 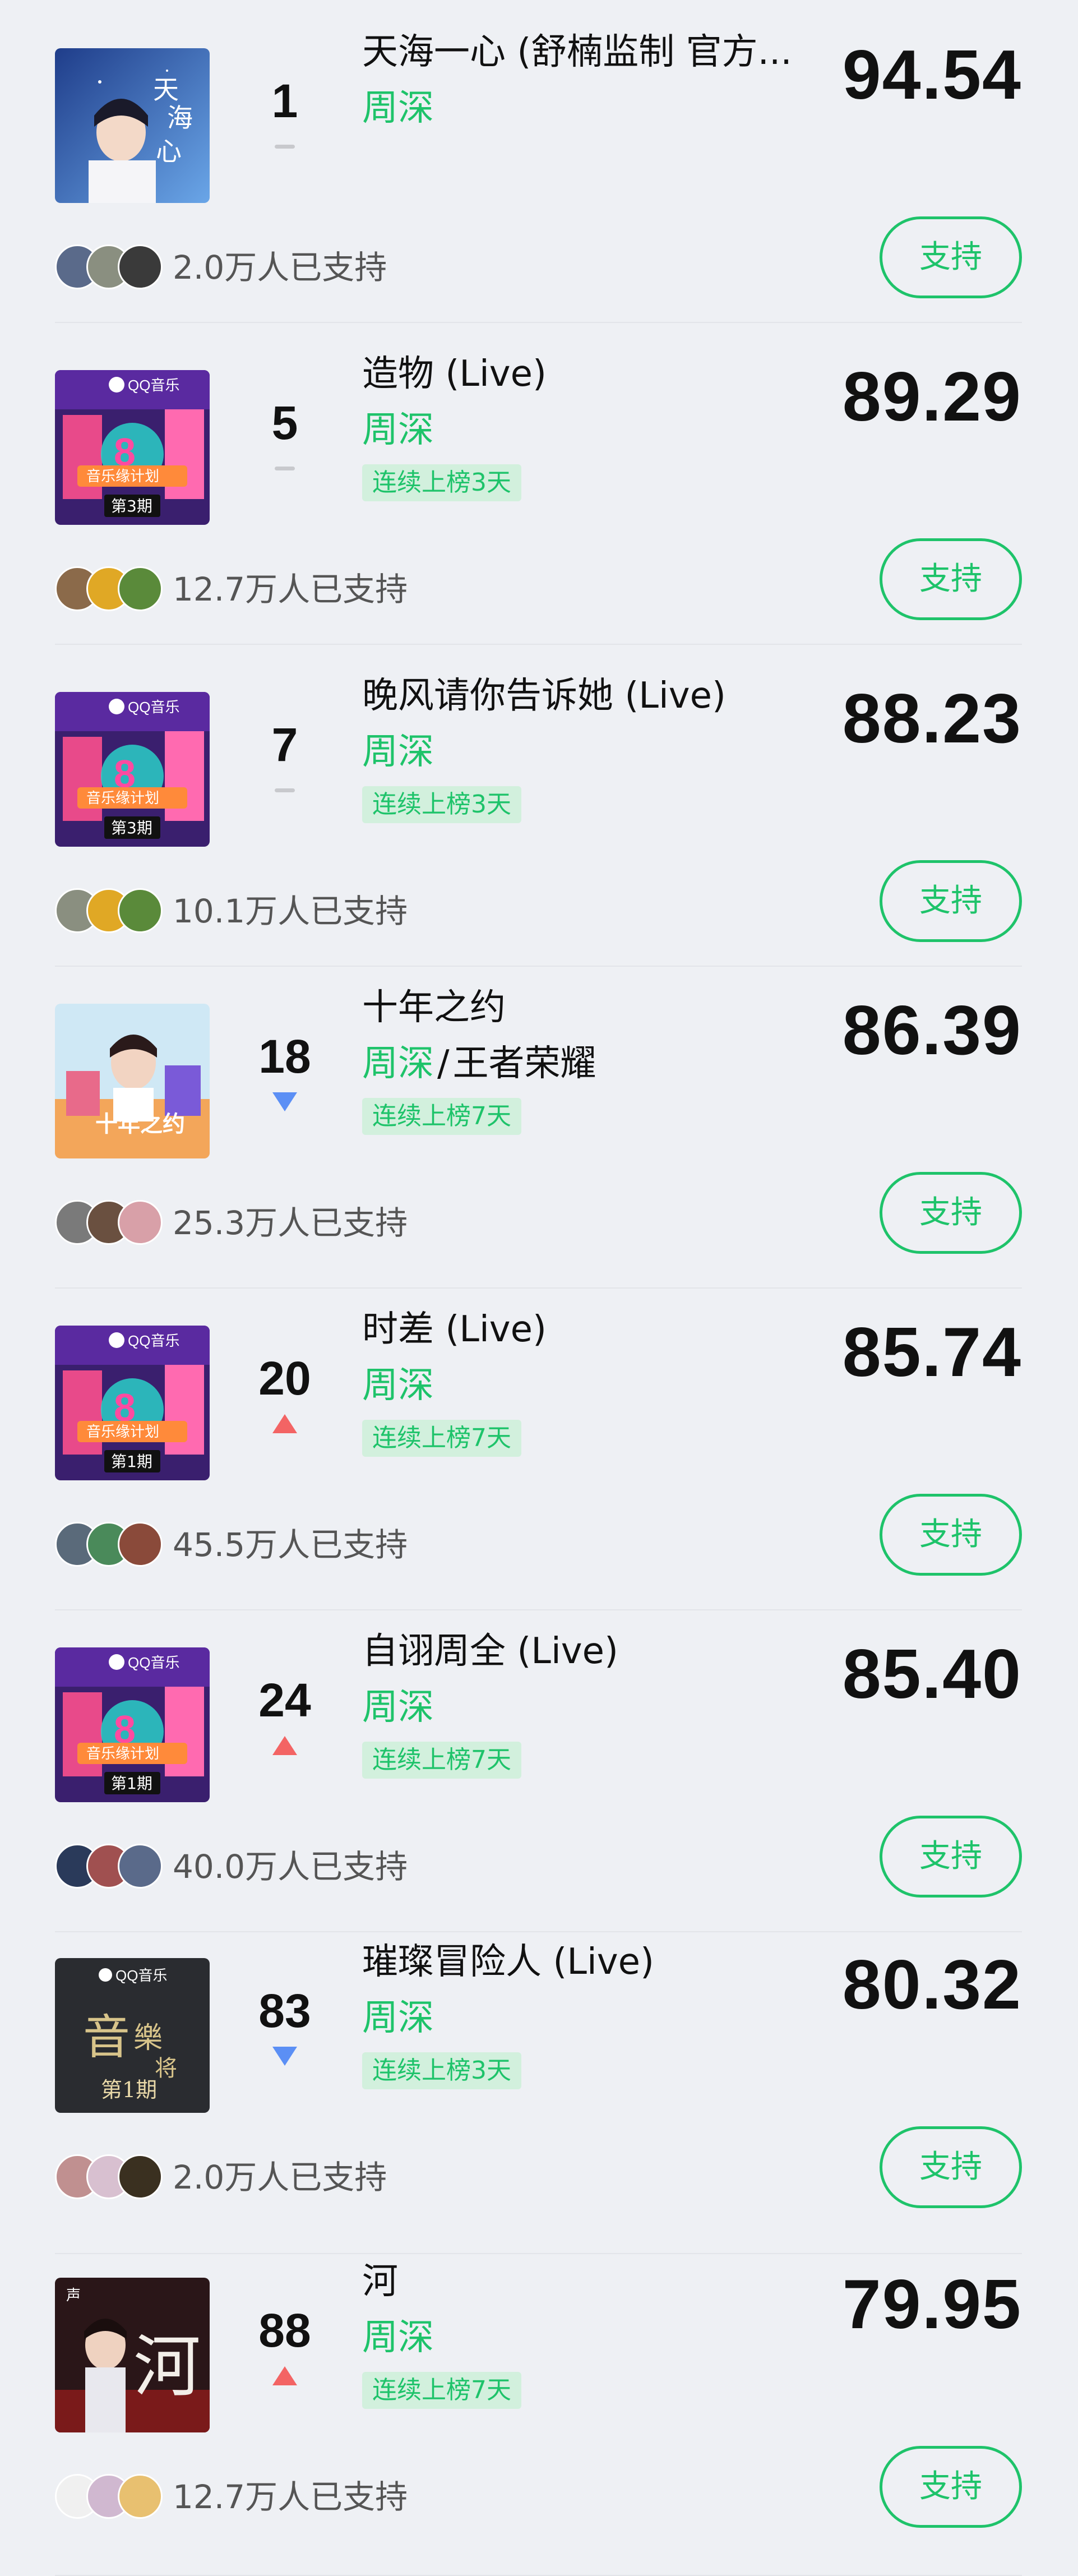 I want to click on supporter-count: 2.0万人已支持, so click(x=280, y=267).